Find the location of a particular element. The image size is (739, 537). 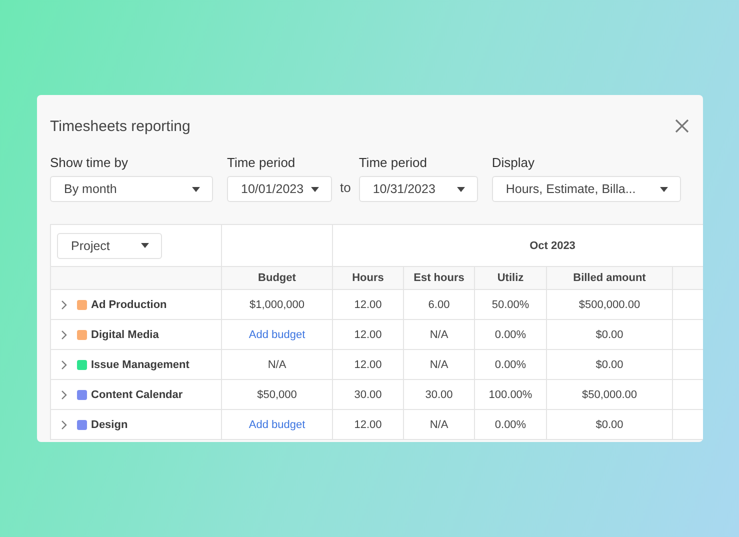

table-cell: $50,000.00 is located at coordinates (610, 394).